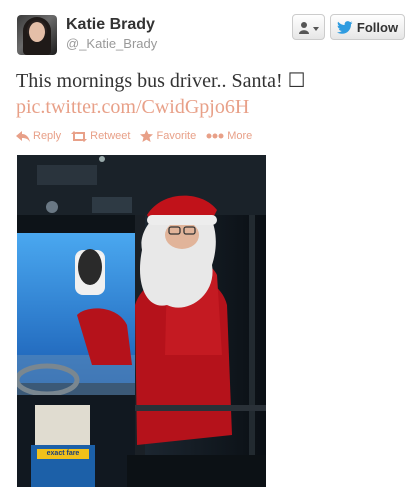  I want to click on user-actions-dropdown-button, so click(308, 27).